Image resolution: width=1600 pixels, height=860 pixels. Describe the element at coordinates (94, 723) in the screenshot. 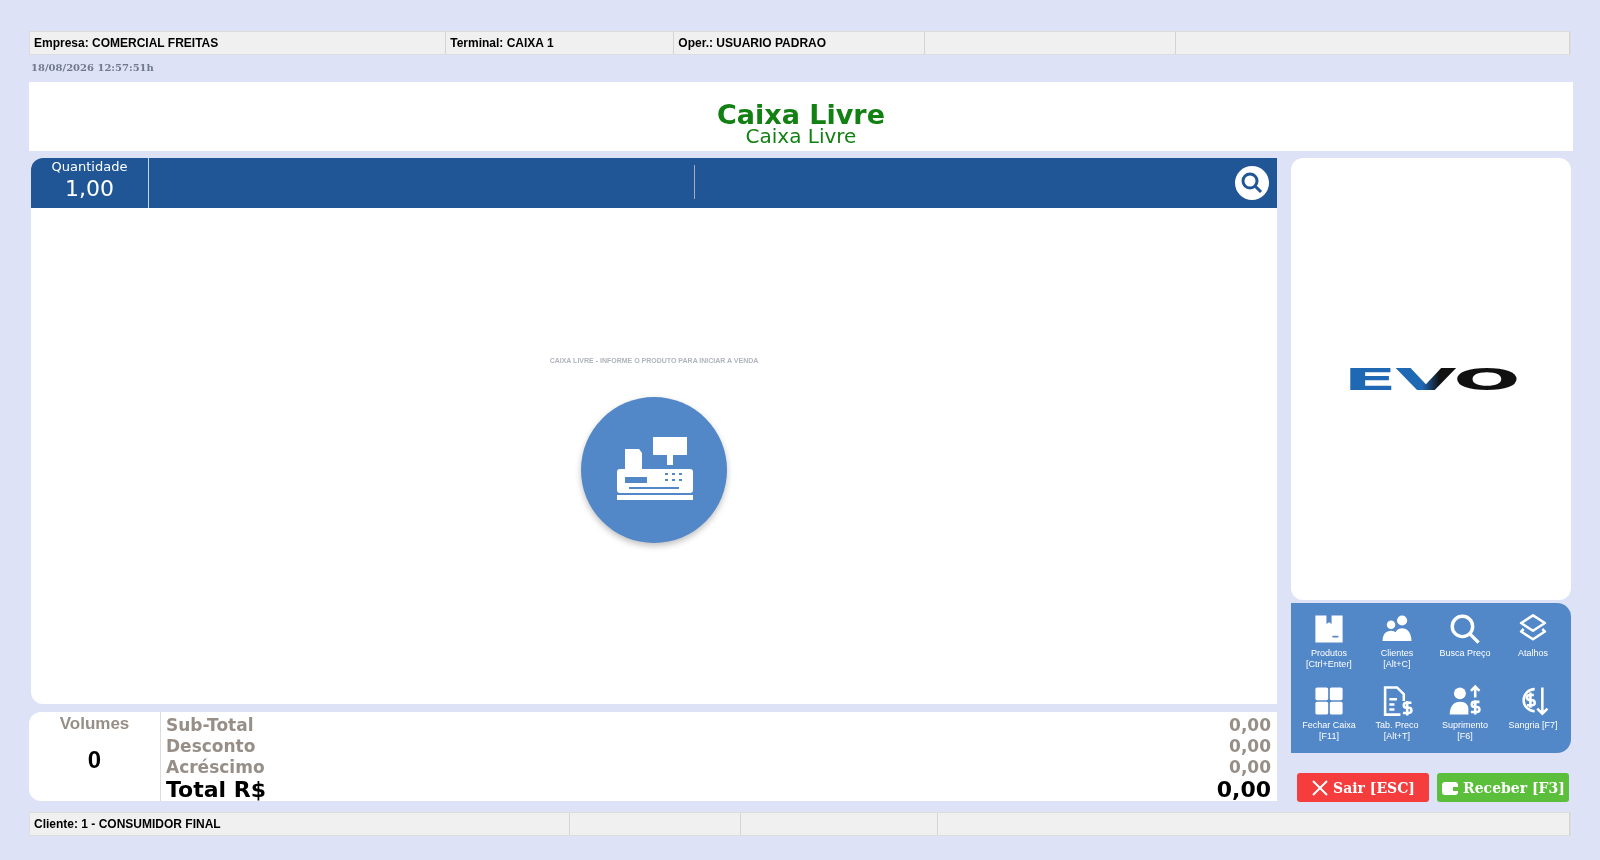

I see `volumes-label: Volumes` at that location.